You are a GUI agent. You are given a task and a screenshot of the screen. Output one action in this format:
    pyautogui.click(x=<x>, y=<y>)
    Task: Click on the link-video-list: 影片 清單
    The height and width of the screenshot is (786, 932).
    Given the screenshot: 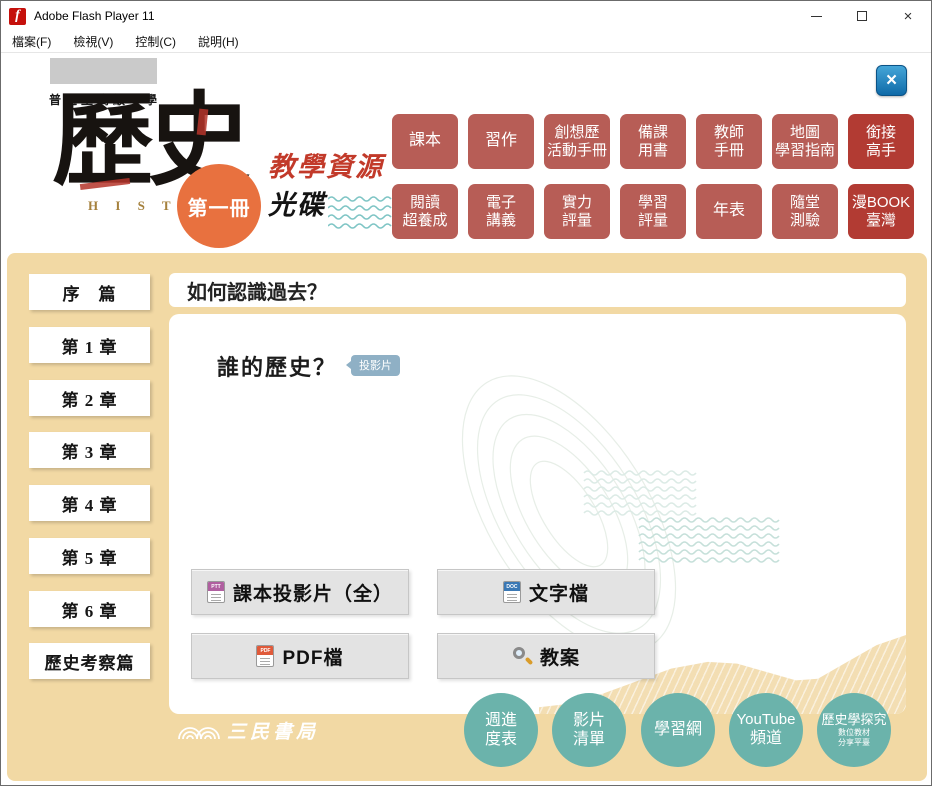 What is the action you would take?
    pyautogui.click(x=589, y=730)
    